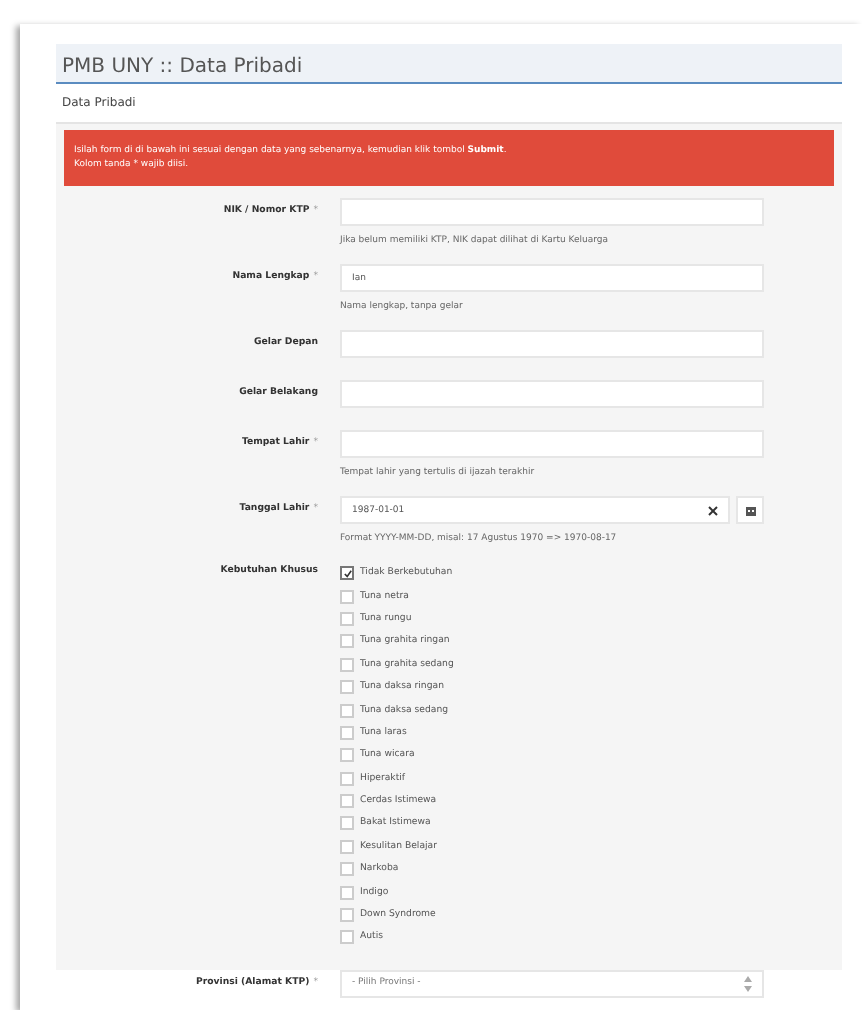 The image size is (862, 1026). I want to click on calendar-icon, so click(750, 510).